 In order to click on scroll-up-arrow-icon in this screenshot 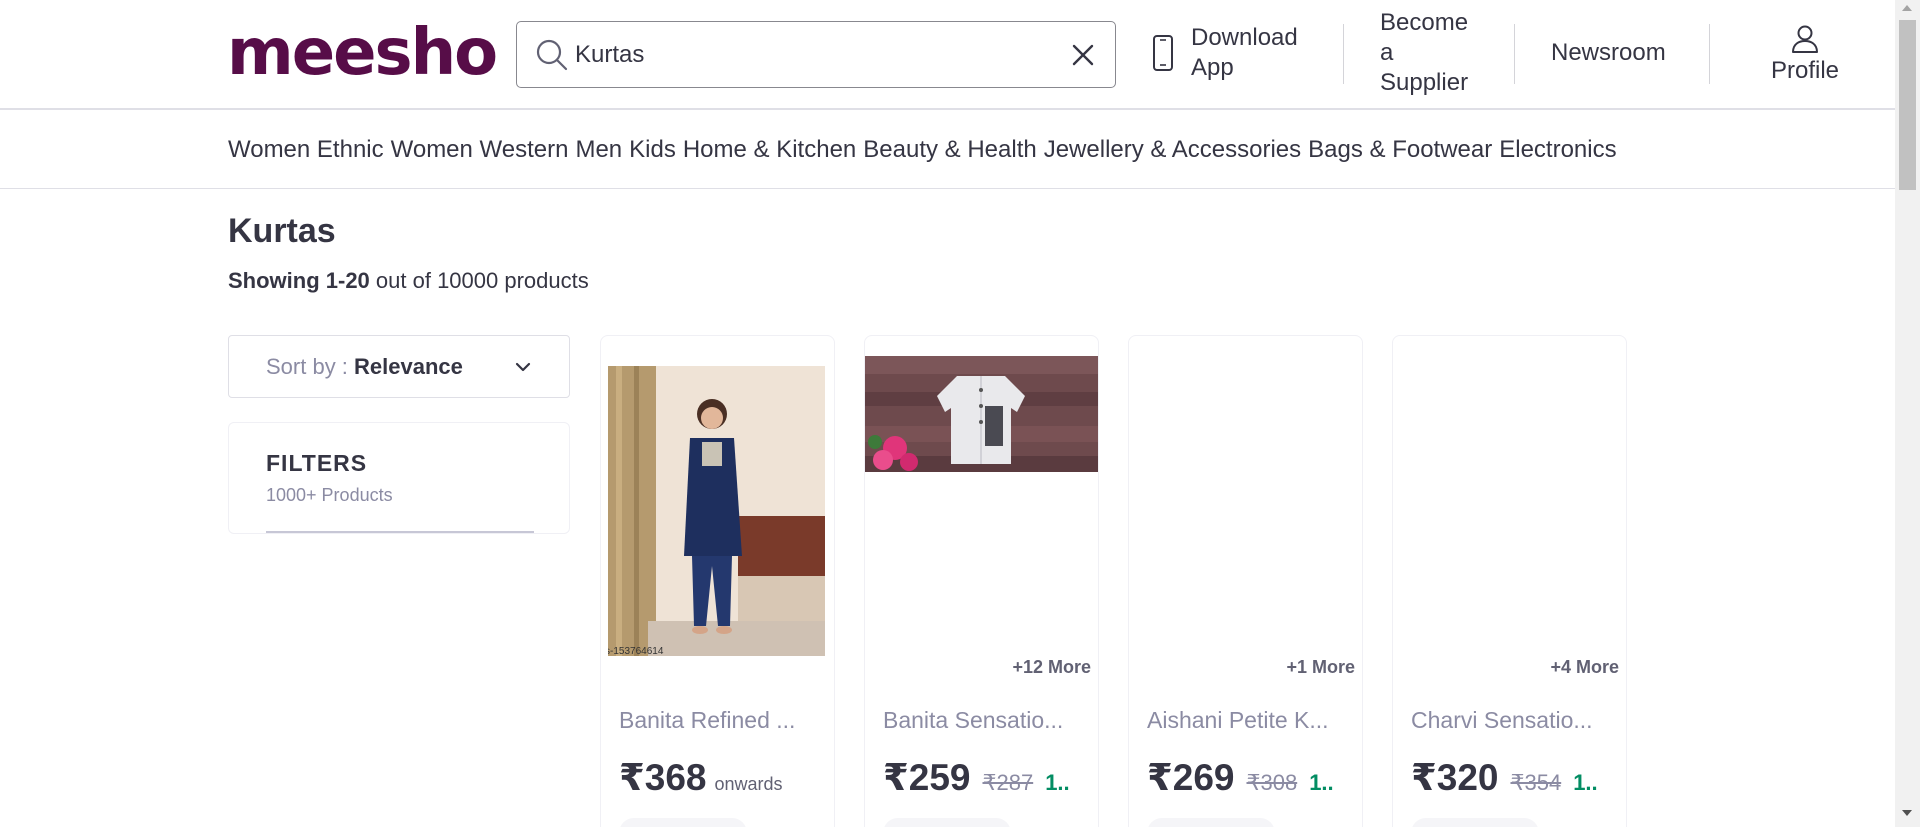, I will do `click(1907, 8)`.